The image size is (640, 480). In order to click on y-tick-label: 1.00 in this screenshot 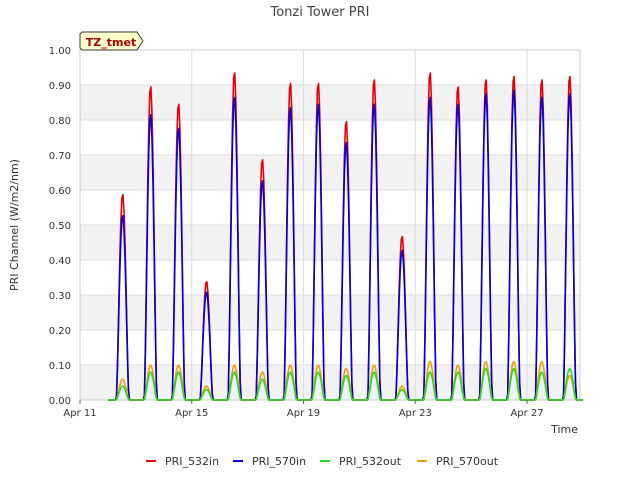, I will do `click(60, 51)`.